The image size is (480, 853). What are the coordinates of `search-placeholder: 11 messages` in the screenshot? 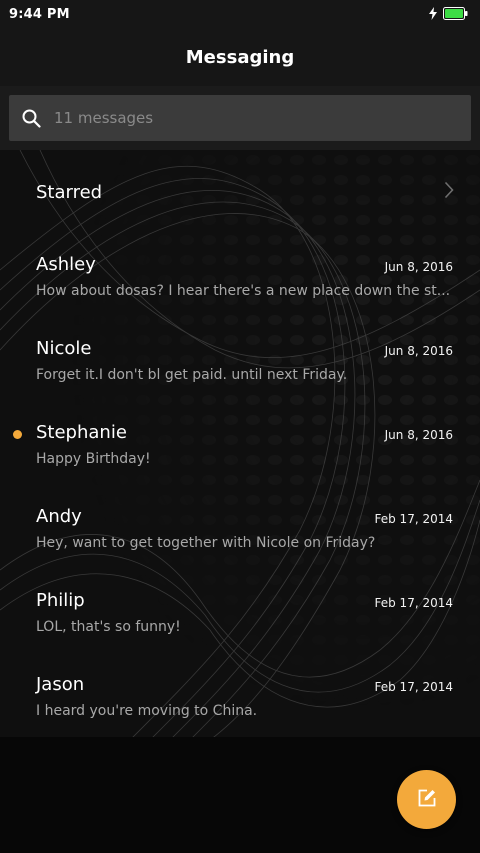 It's located at (104, 118).